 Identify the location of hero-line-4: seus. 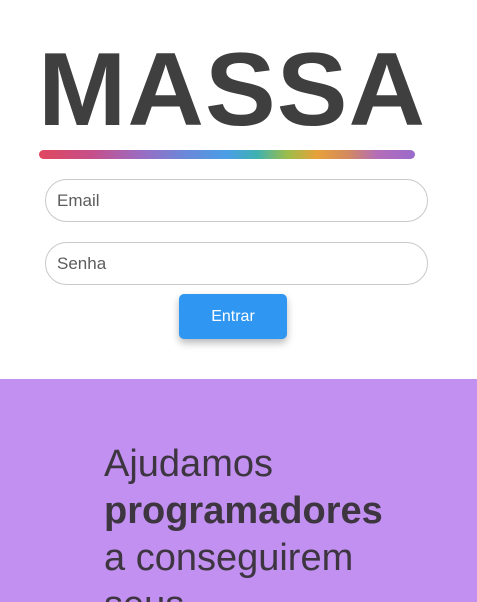
(284, 592).